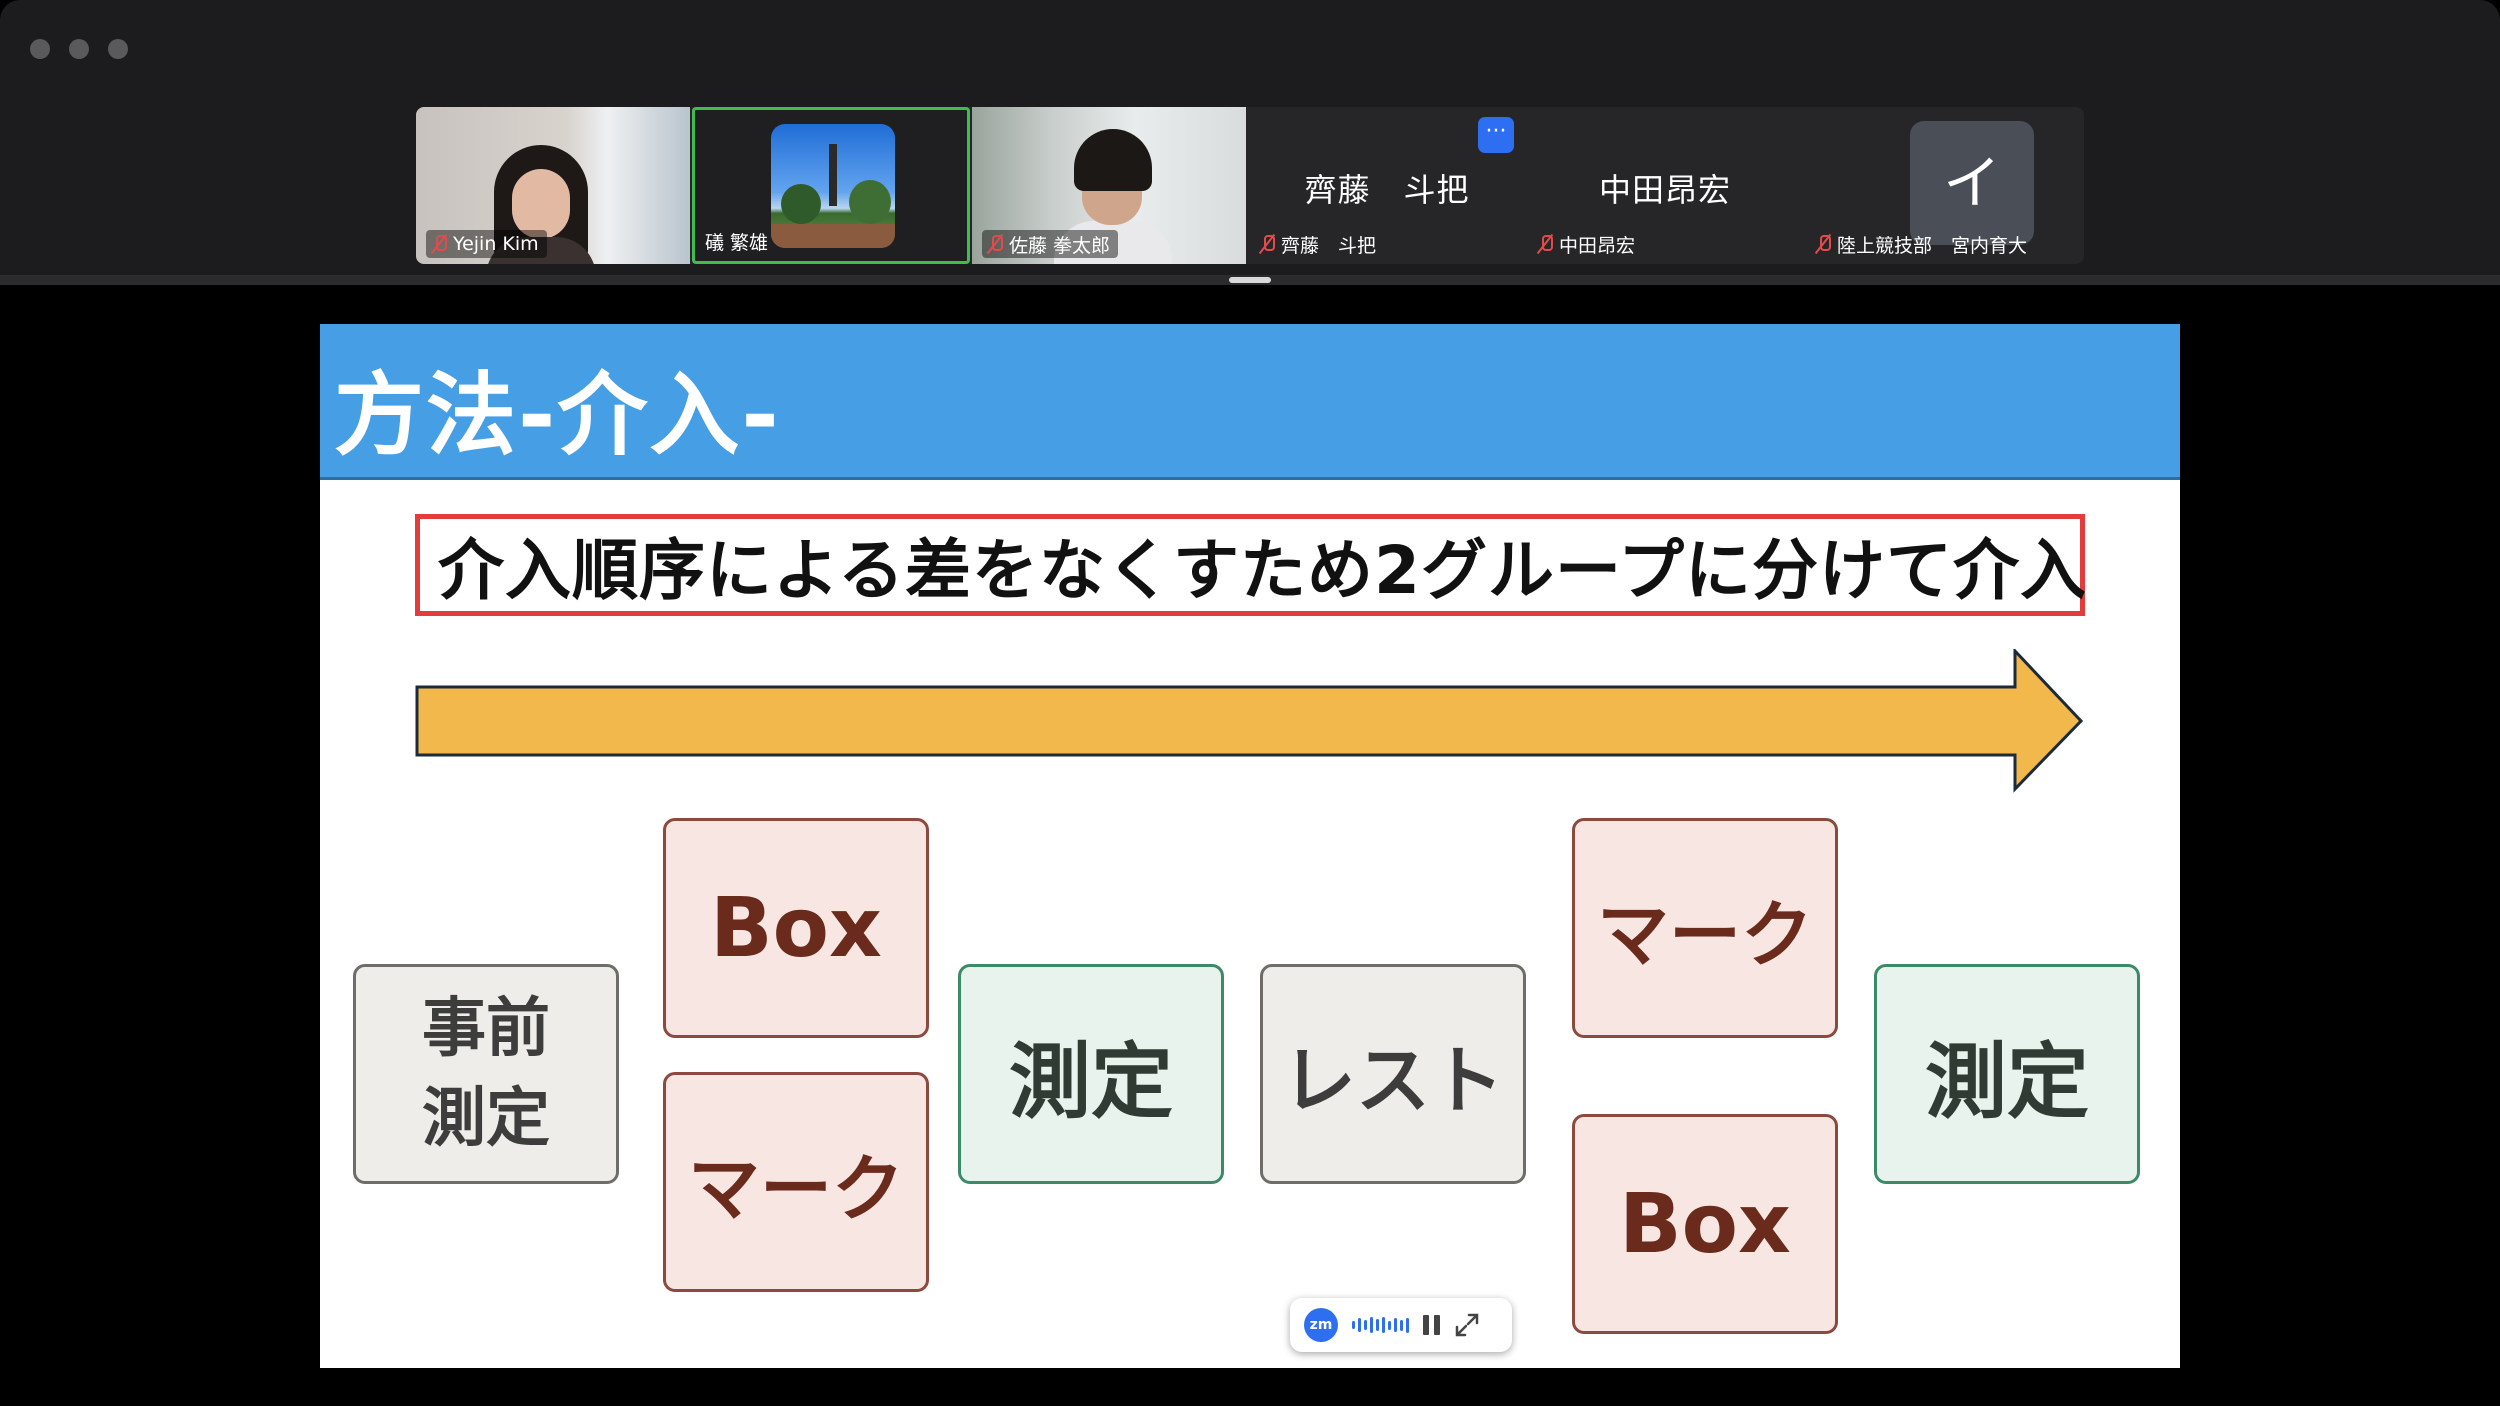 The width and height of the screenshot is (2500, 1406). I want to click on participant-tile: Yejin Kim, so click(553, 185).